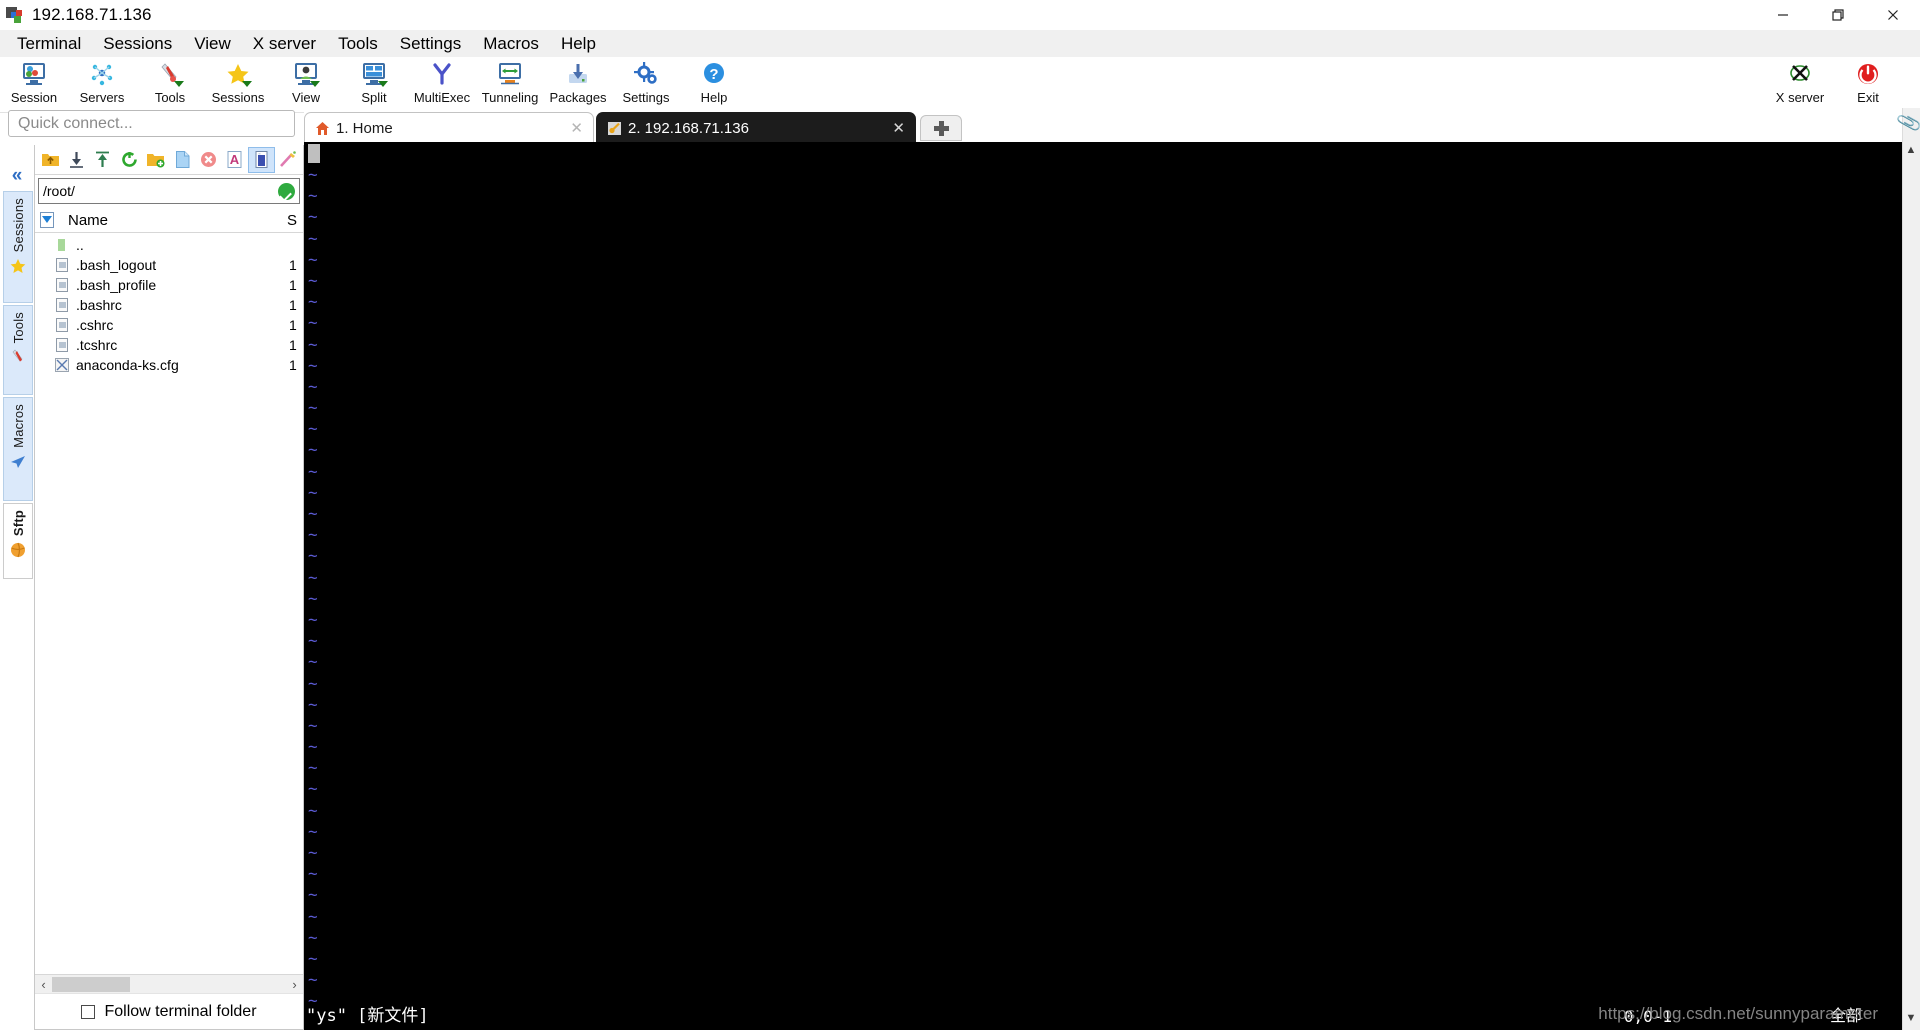  I want to click on sftp-refresh-button, so click(129, 160).